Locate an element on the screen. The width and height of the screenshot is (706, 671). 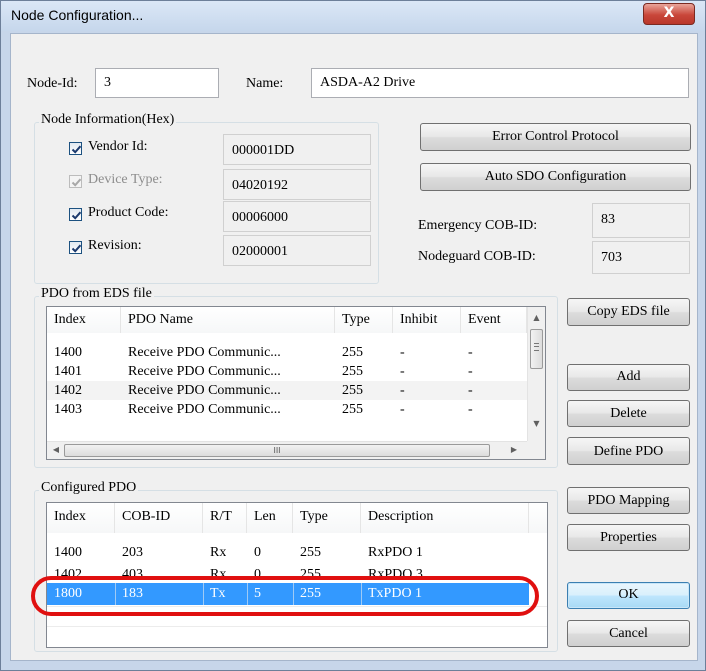
pdo-mapping-button: PDO Mapping is located at coordinates (628, 500).